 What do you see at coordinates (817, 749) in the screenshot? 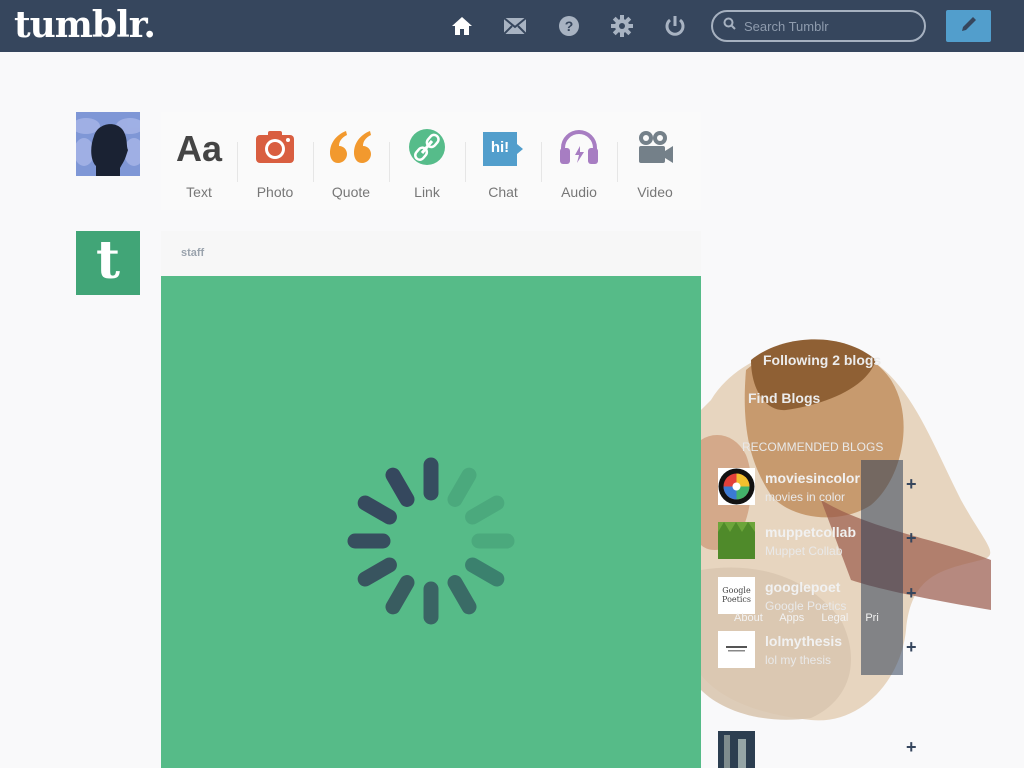
I see `recommended-blog: +` at bounding box center [817, 749].